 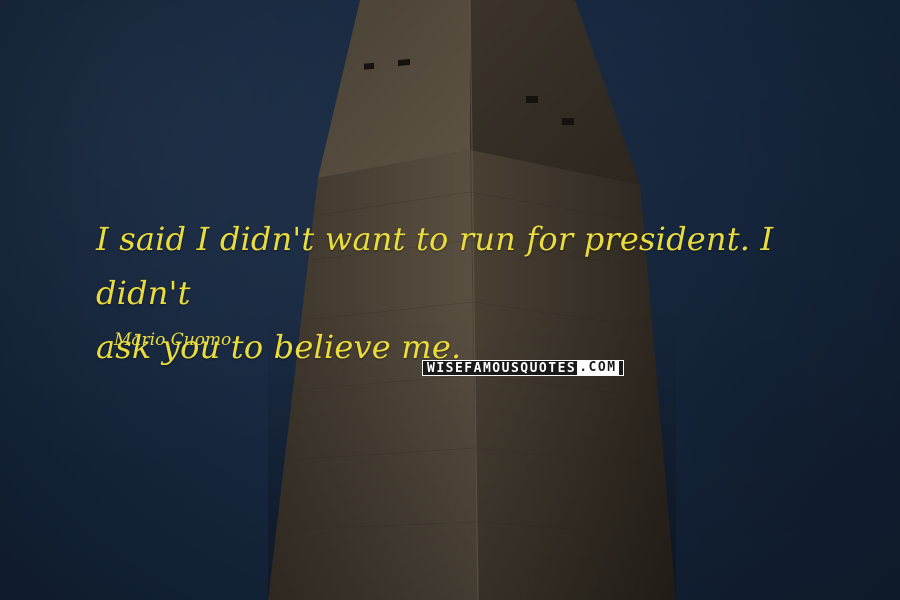 I want to click on brand-logo: WISEFAMOUSQUOTES .COM, so click(x=523, y=368).